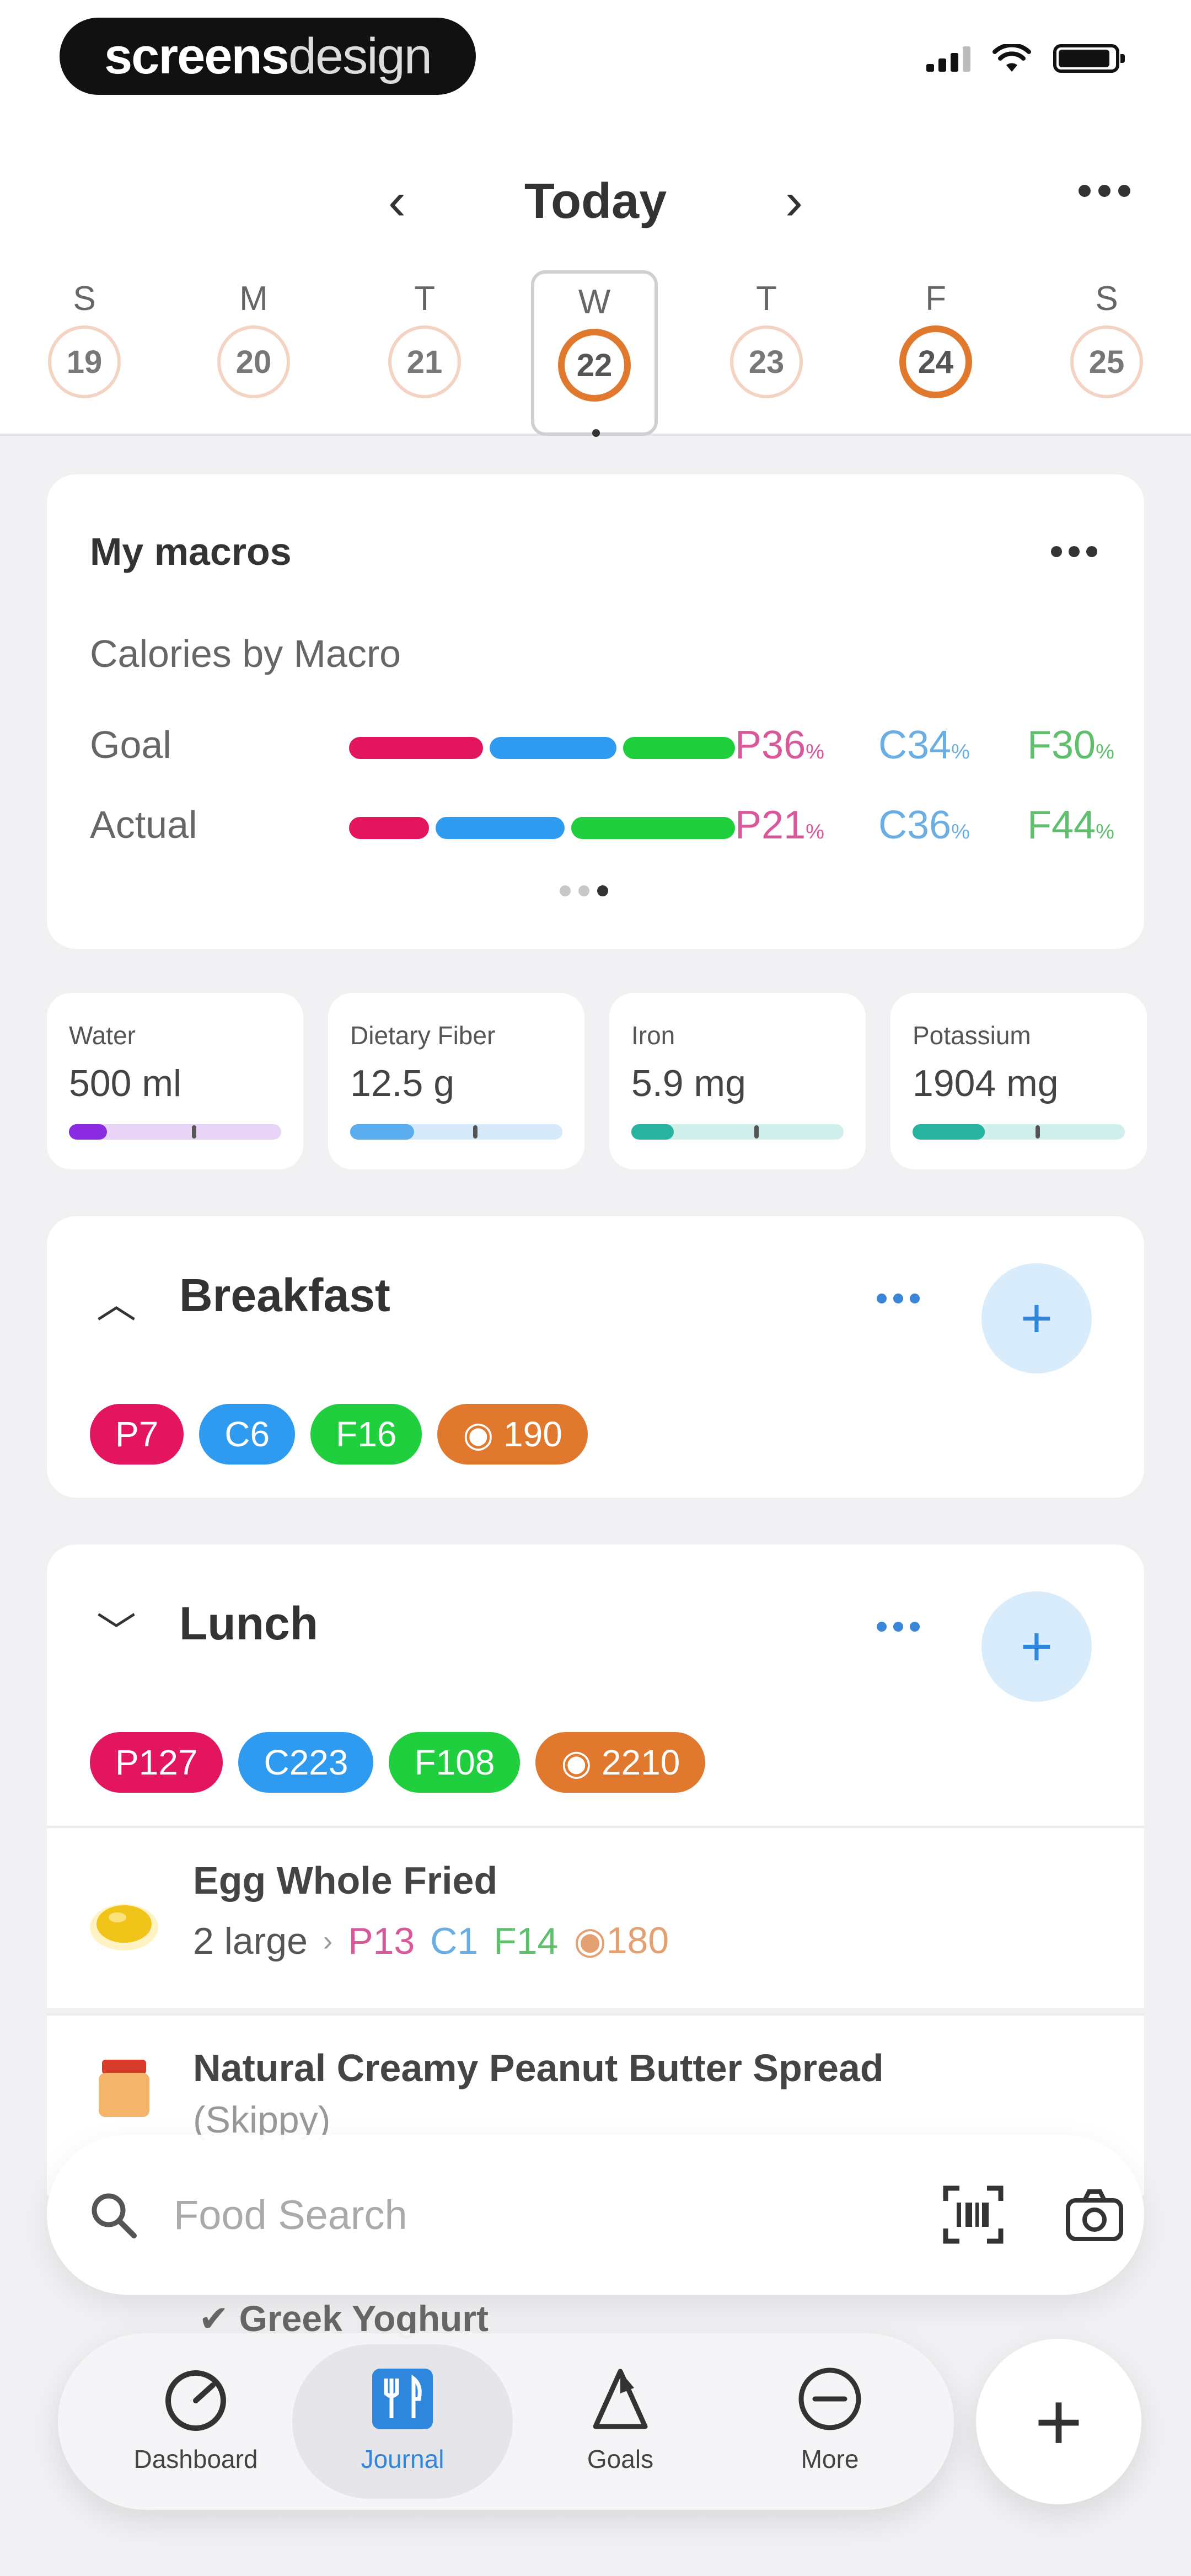 The image size is (1191, 2576). What do you see at coordinates (512, 1434) in the screenshot?
I see `calories-chip: ◉ 190` at bounding box center [512, 1434].